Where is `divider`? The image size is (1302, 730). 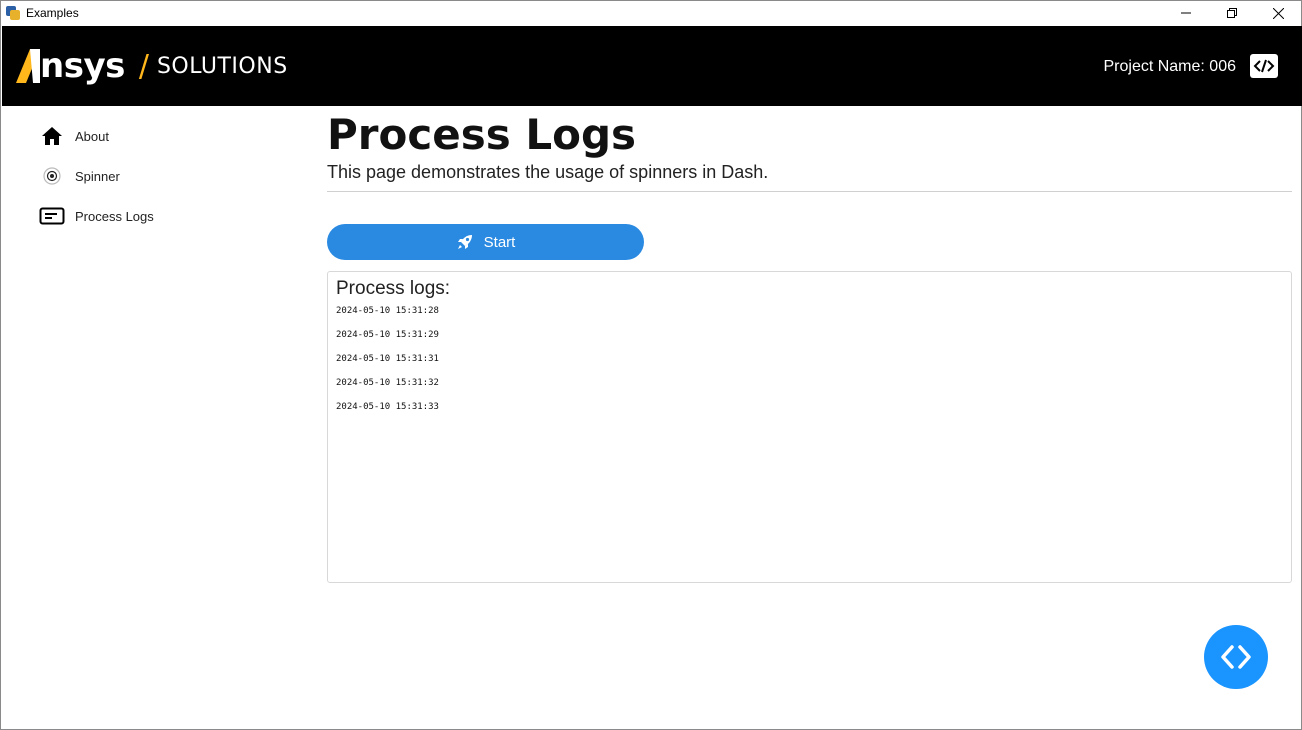 divider is located at coordinates (809, 191).